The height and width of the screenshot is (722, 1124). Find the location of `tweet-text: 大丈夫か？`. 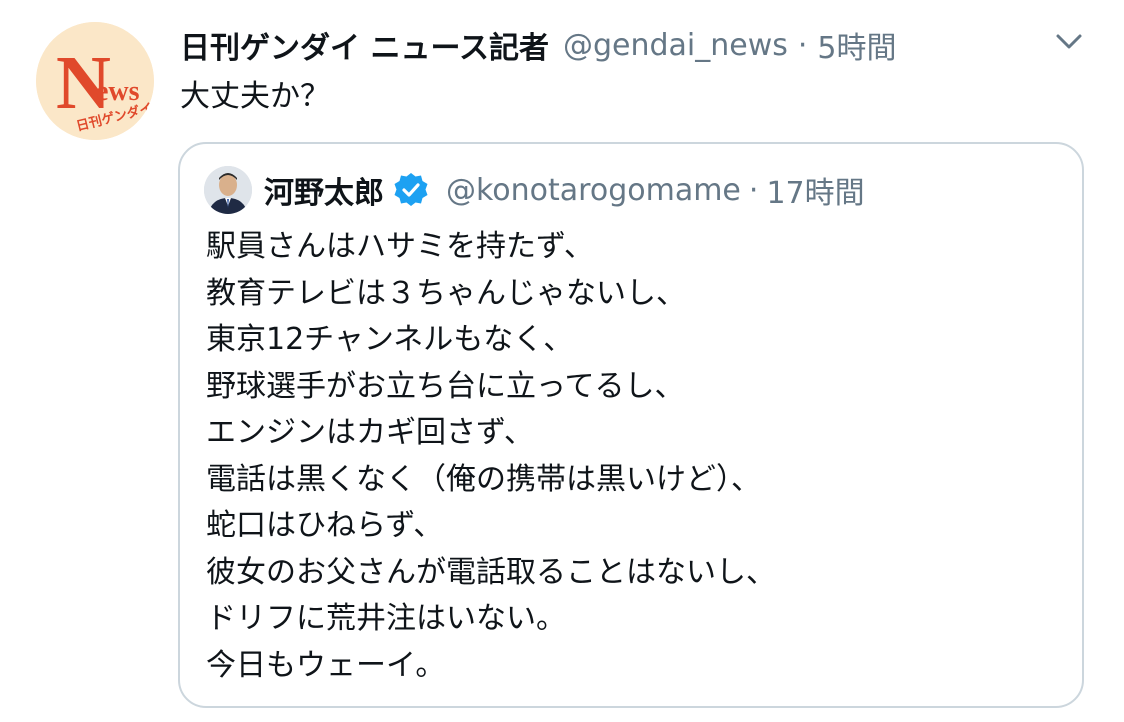

tweet-text: 大丈夫か？ is located at coordinates (255, 96).